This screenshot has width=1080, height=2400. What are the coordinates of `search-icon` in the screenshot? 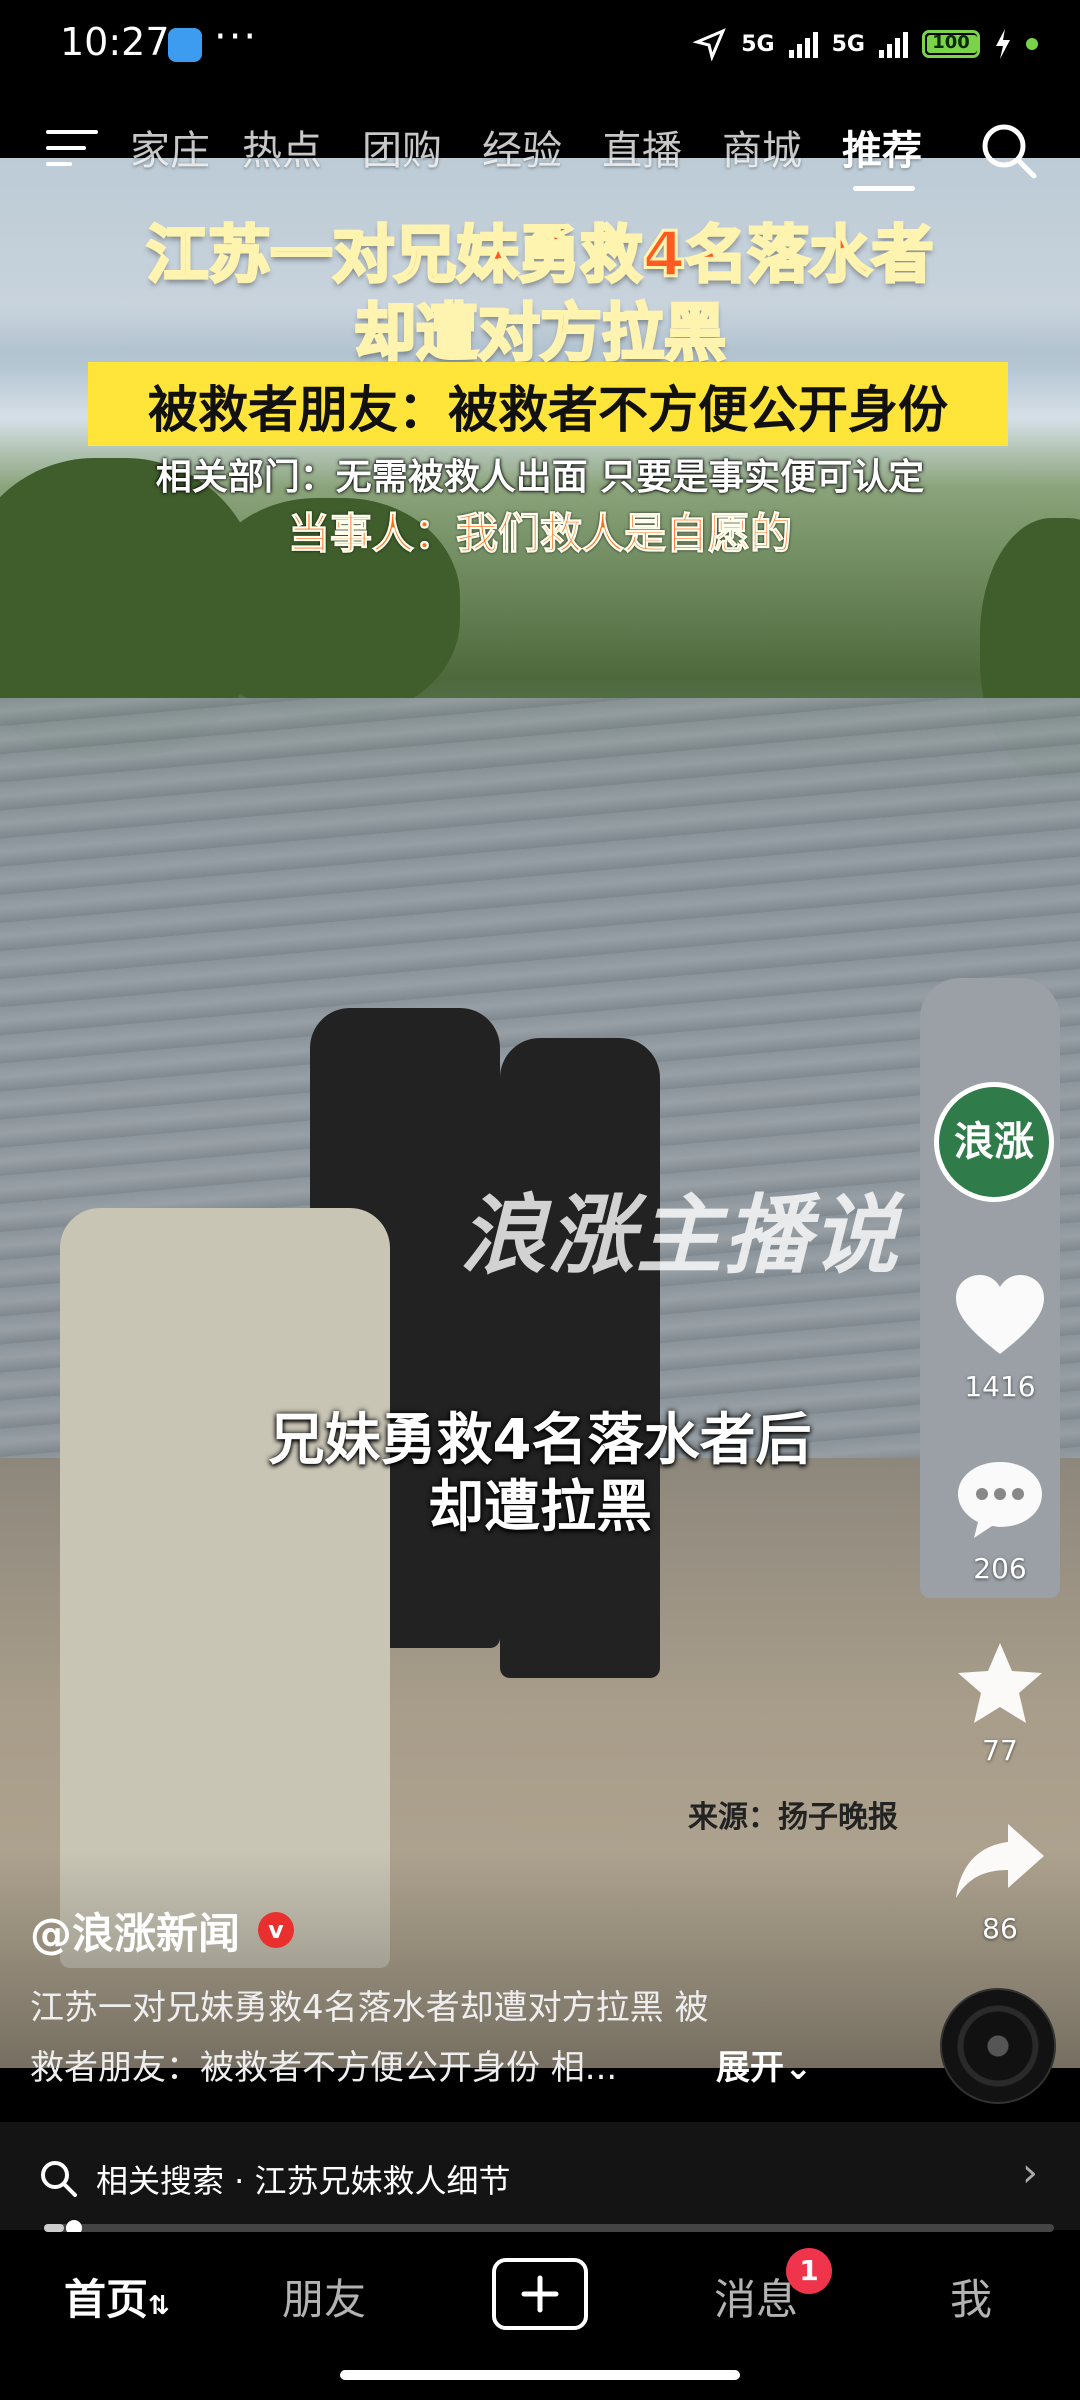 It's located at (1008, 150).